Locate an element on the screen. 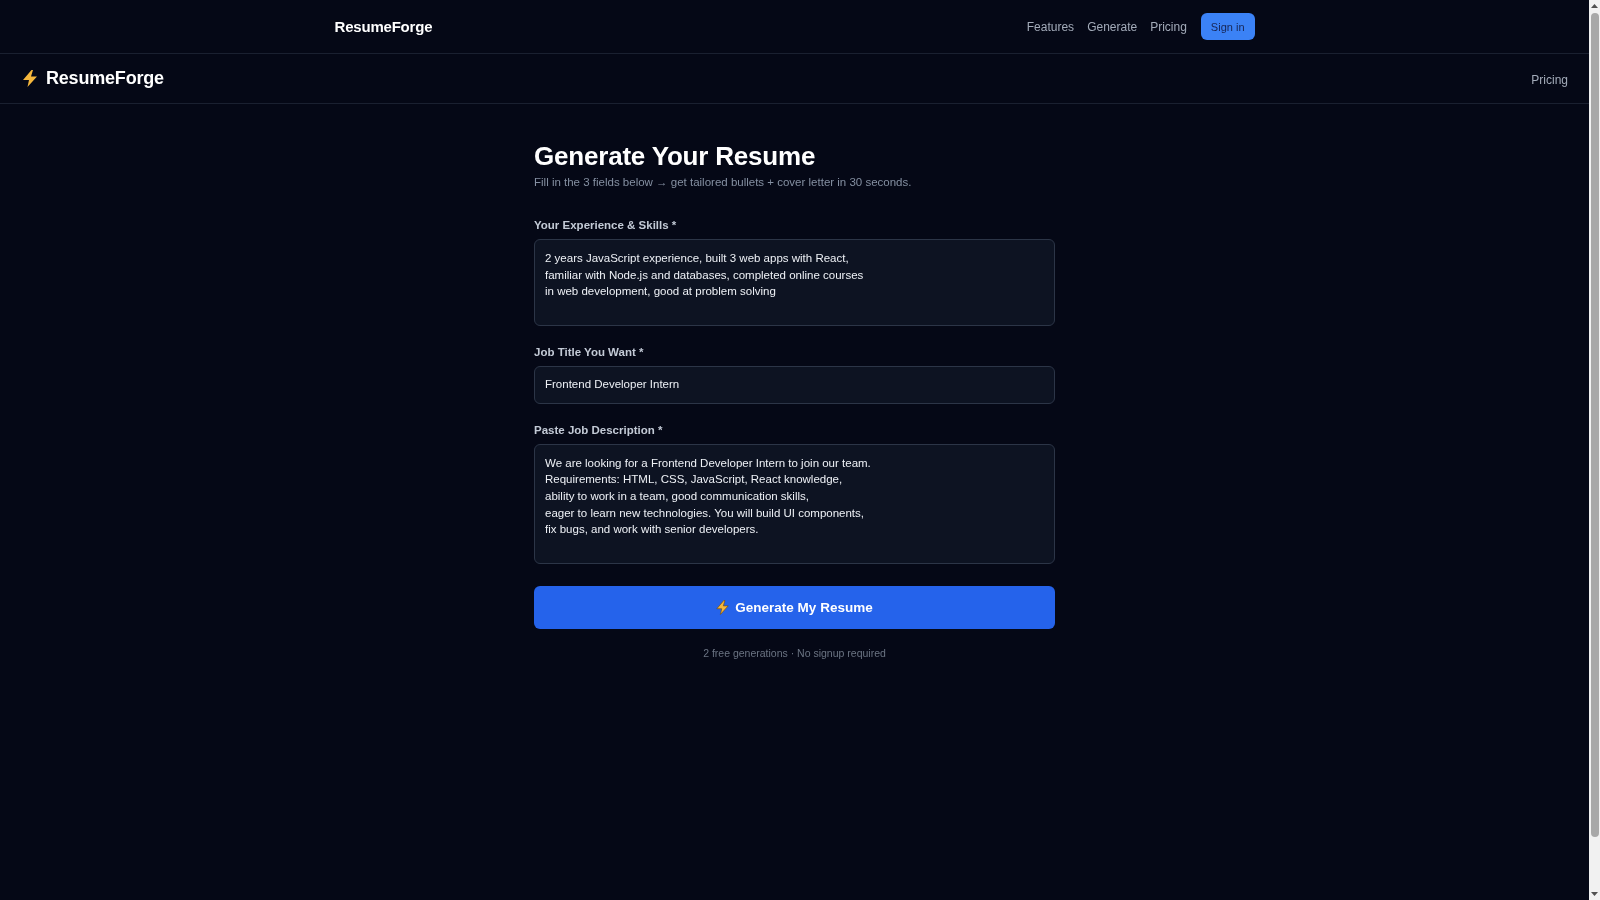  scrollbar-track is located at coordinates (1594, 450).